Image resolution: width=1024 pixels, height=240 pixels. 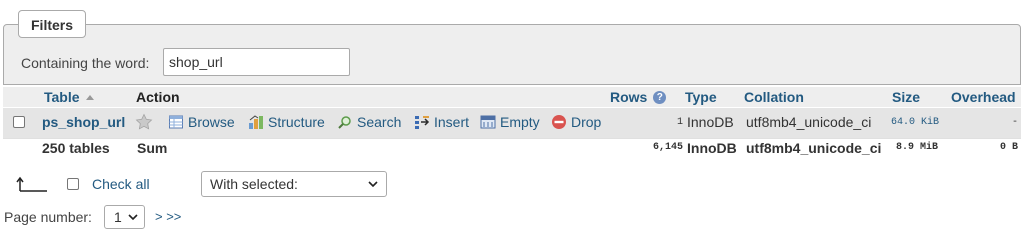 What do you see at coordinates (701, 97) in the screenshot?
I see `col-type: Type` at bounding box center [701, 97].